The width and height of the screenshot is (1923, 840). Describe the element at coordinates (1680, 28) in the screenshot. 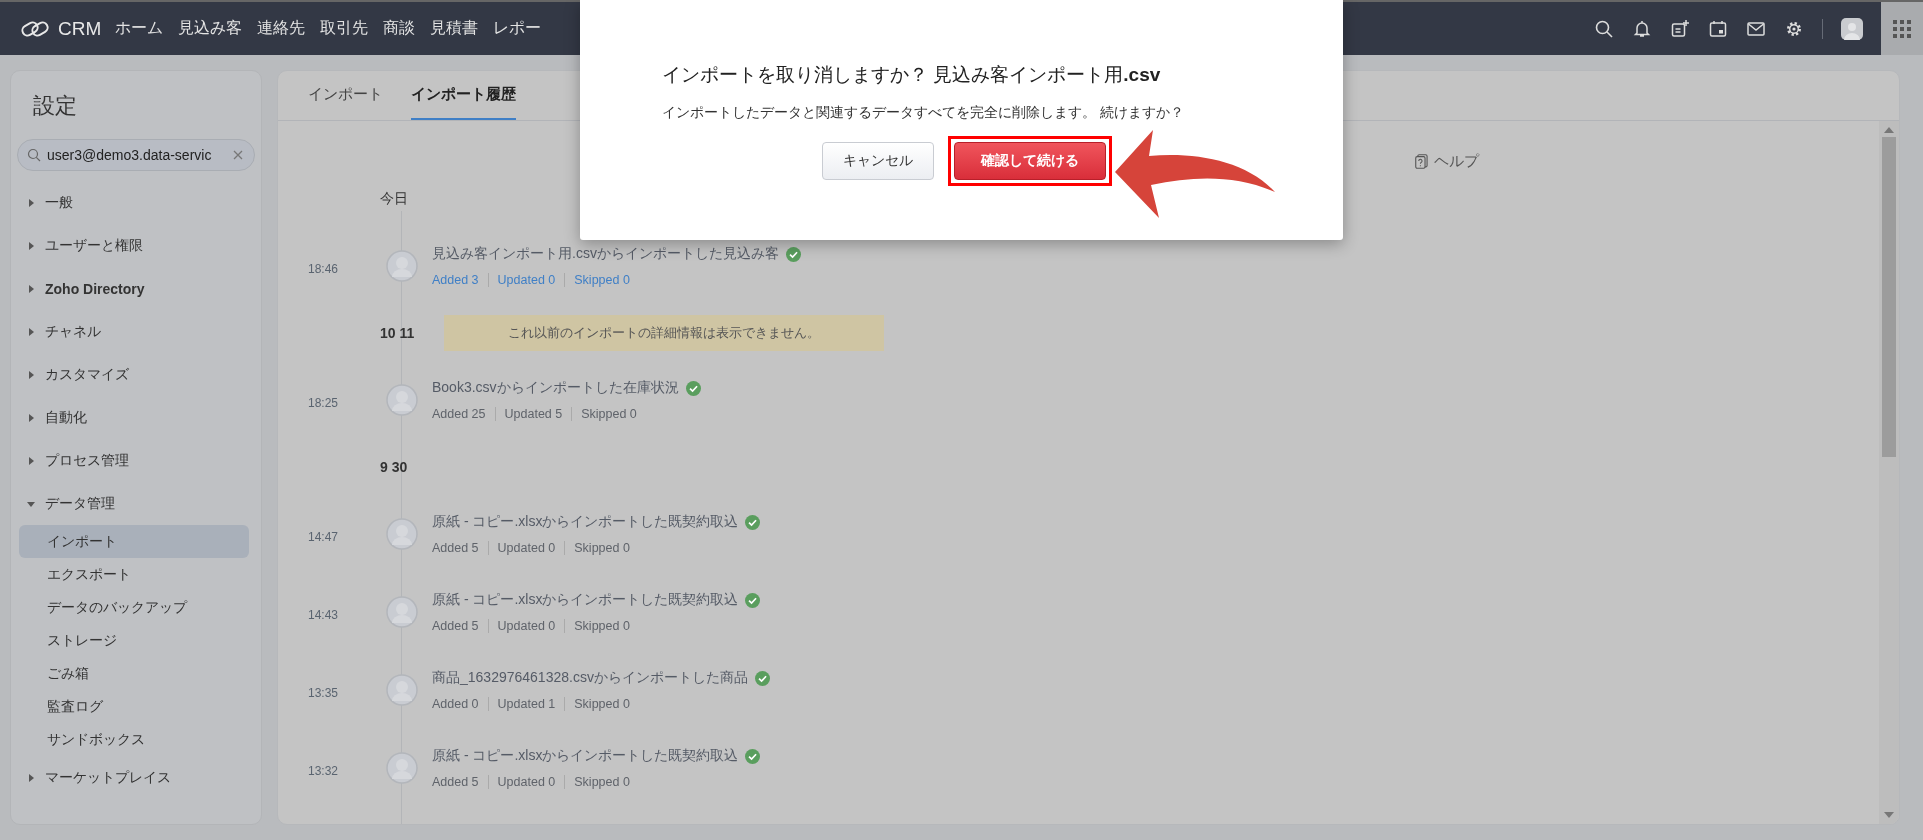

I see `add-note-icon` at that location.